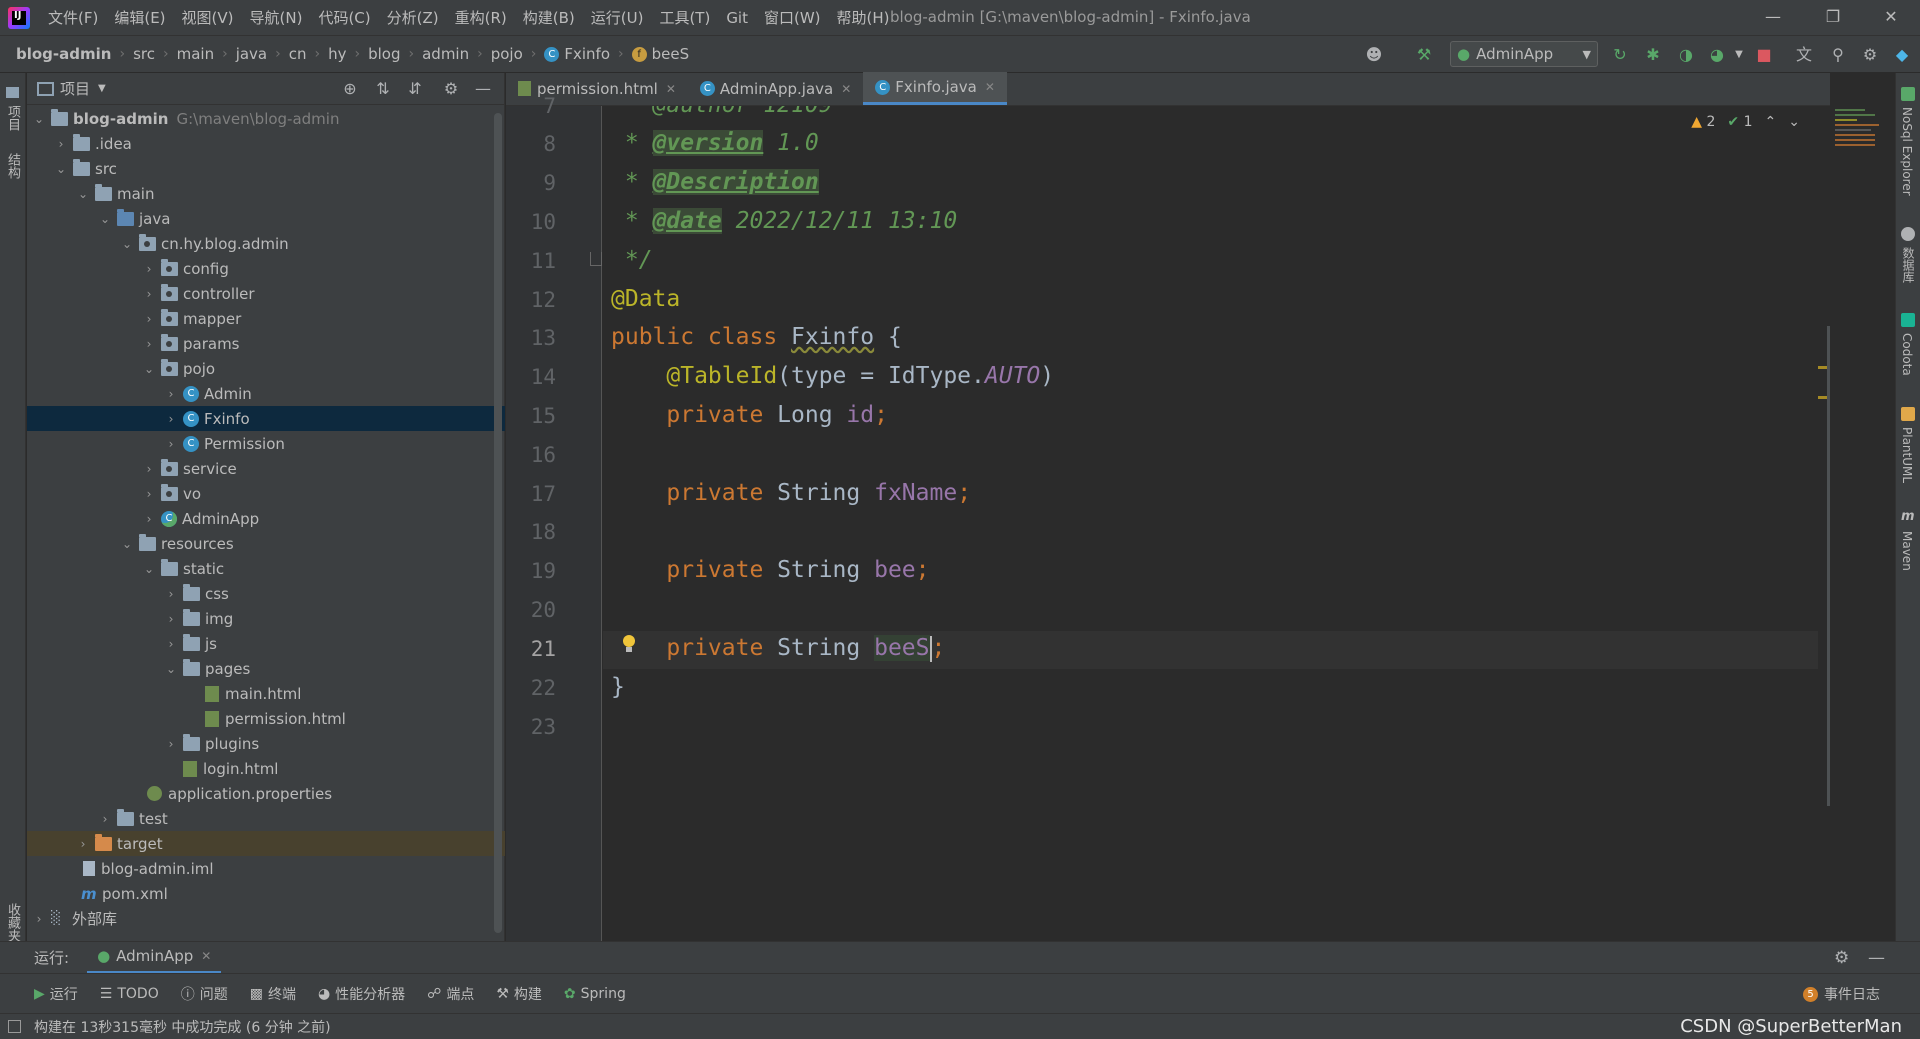 The width and height of the screenshot is (1920, 1039). I want to click on menu-file: 文件(F), so click(73, 17).